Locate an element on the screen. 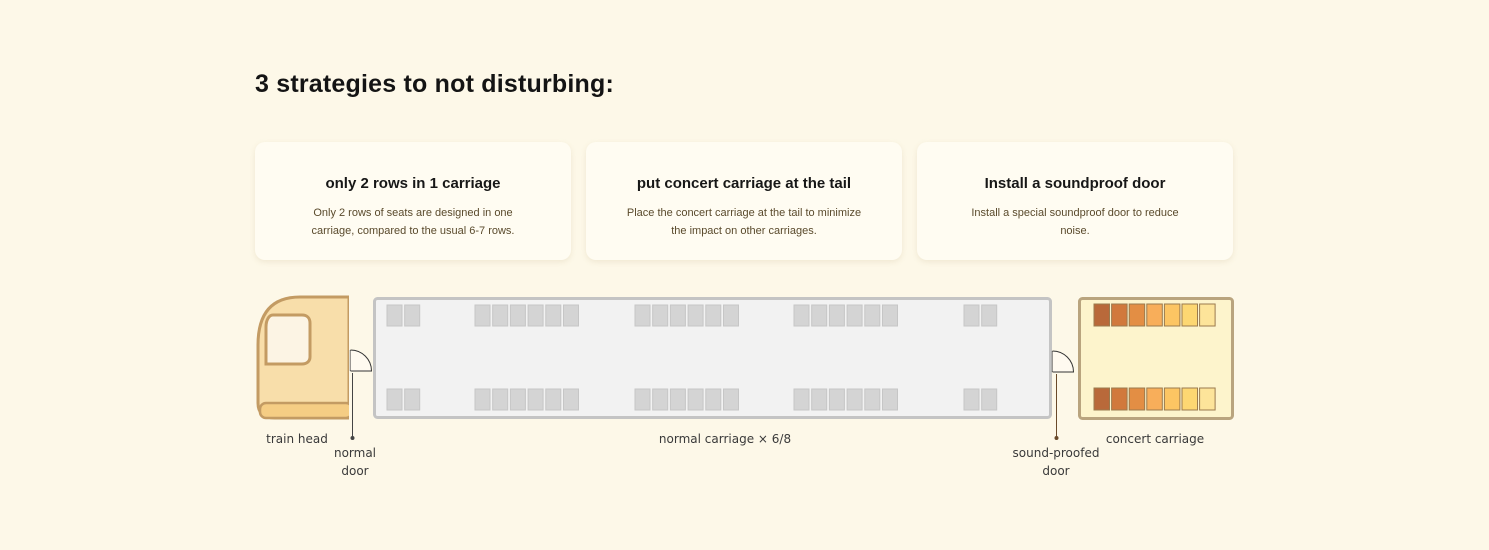  train-head-label: train head is located at coordinates (297, 439).